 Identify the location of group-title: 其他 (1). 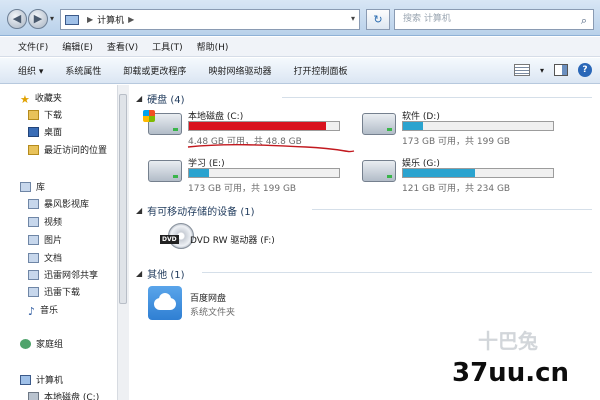
(166, 275).